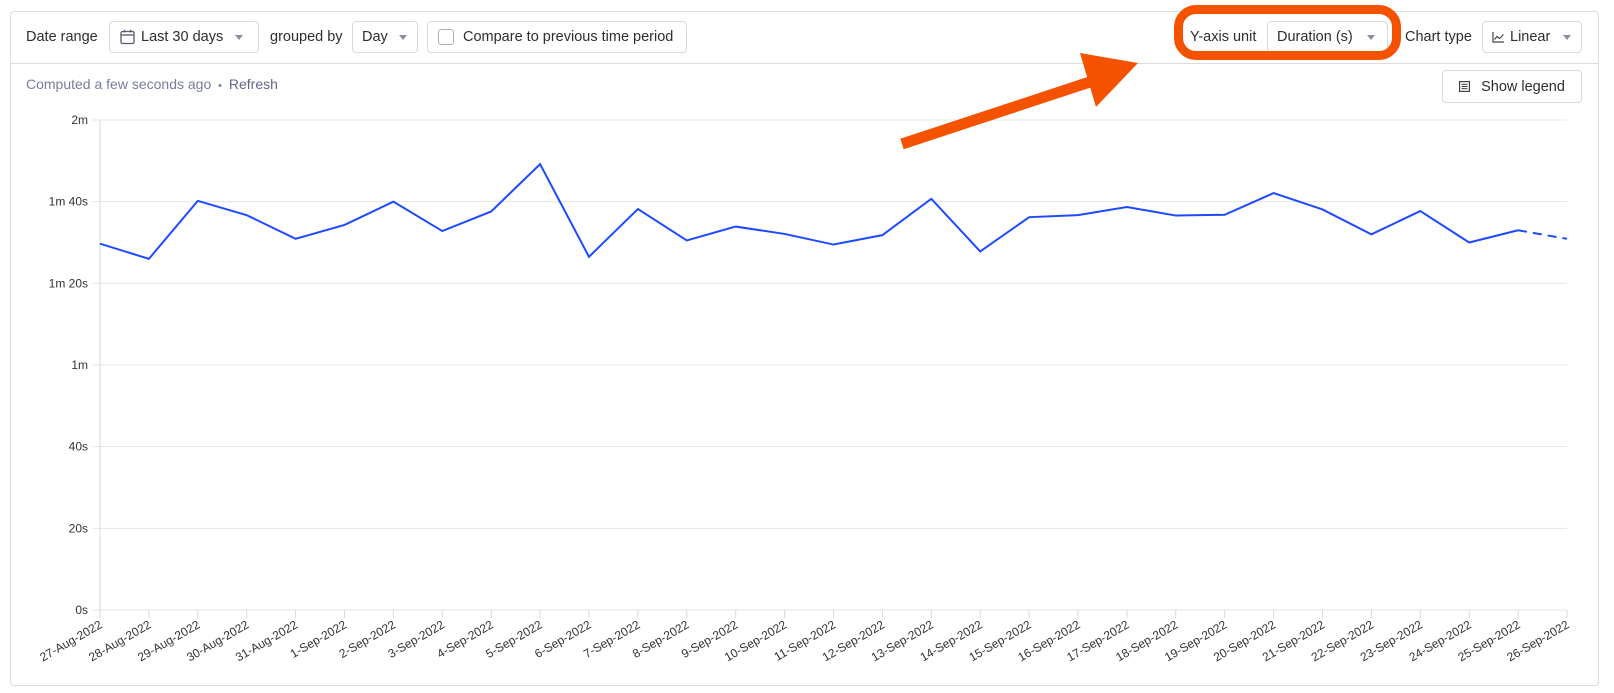  What do you see at coordinates (68, 202) in the screenshot?
I see `y-tick-label: 1m 40s` at bounding box center [68, 202].